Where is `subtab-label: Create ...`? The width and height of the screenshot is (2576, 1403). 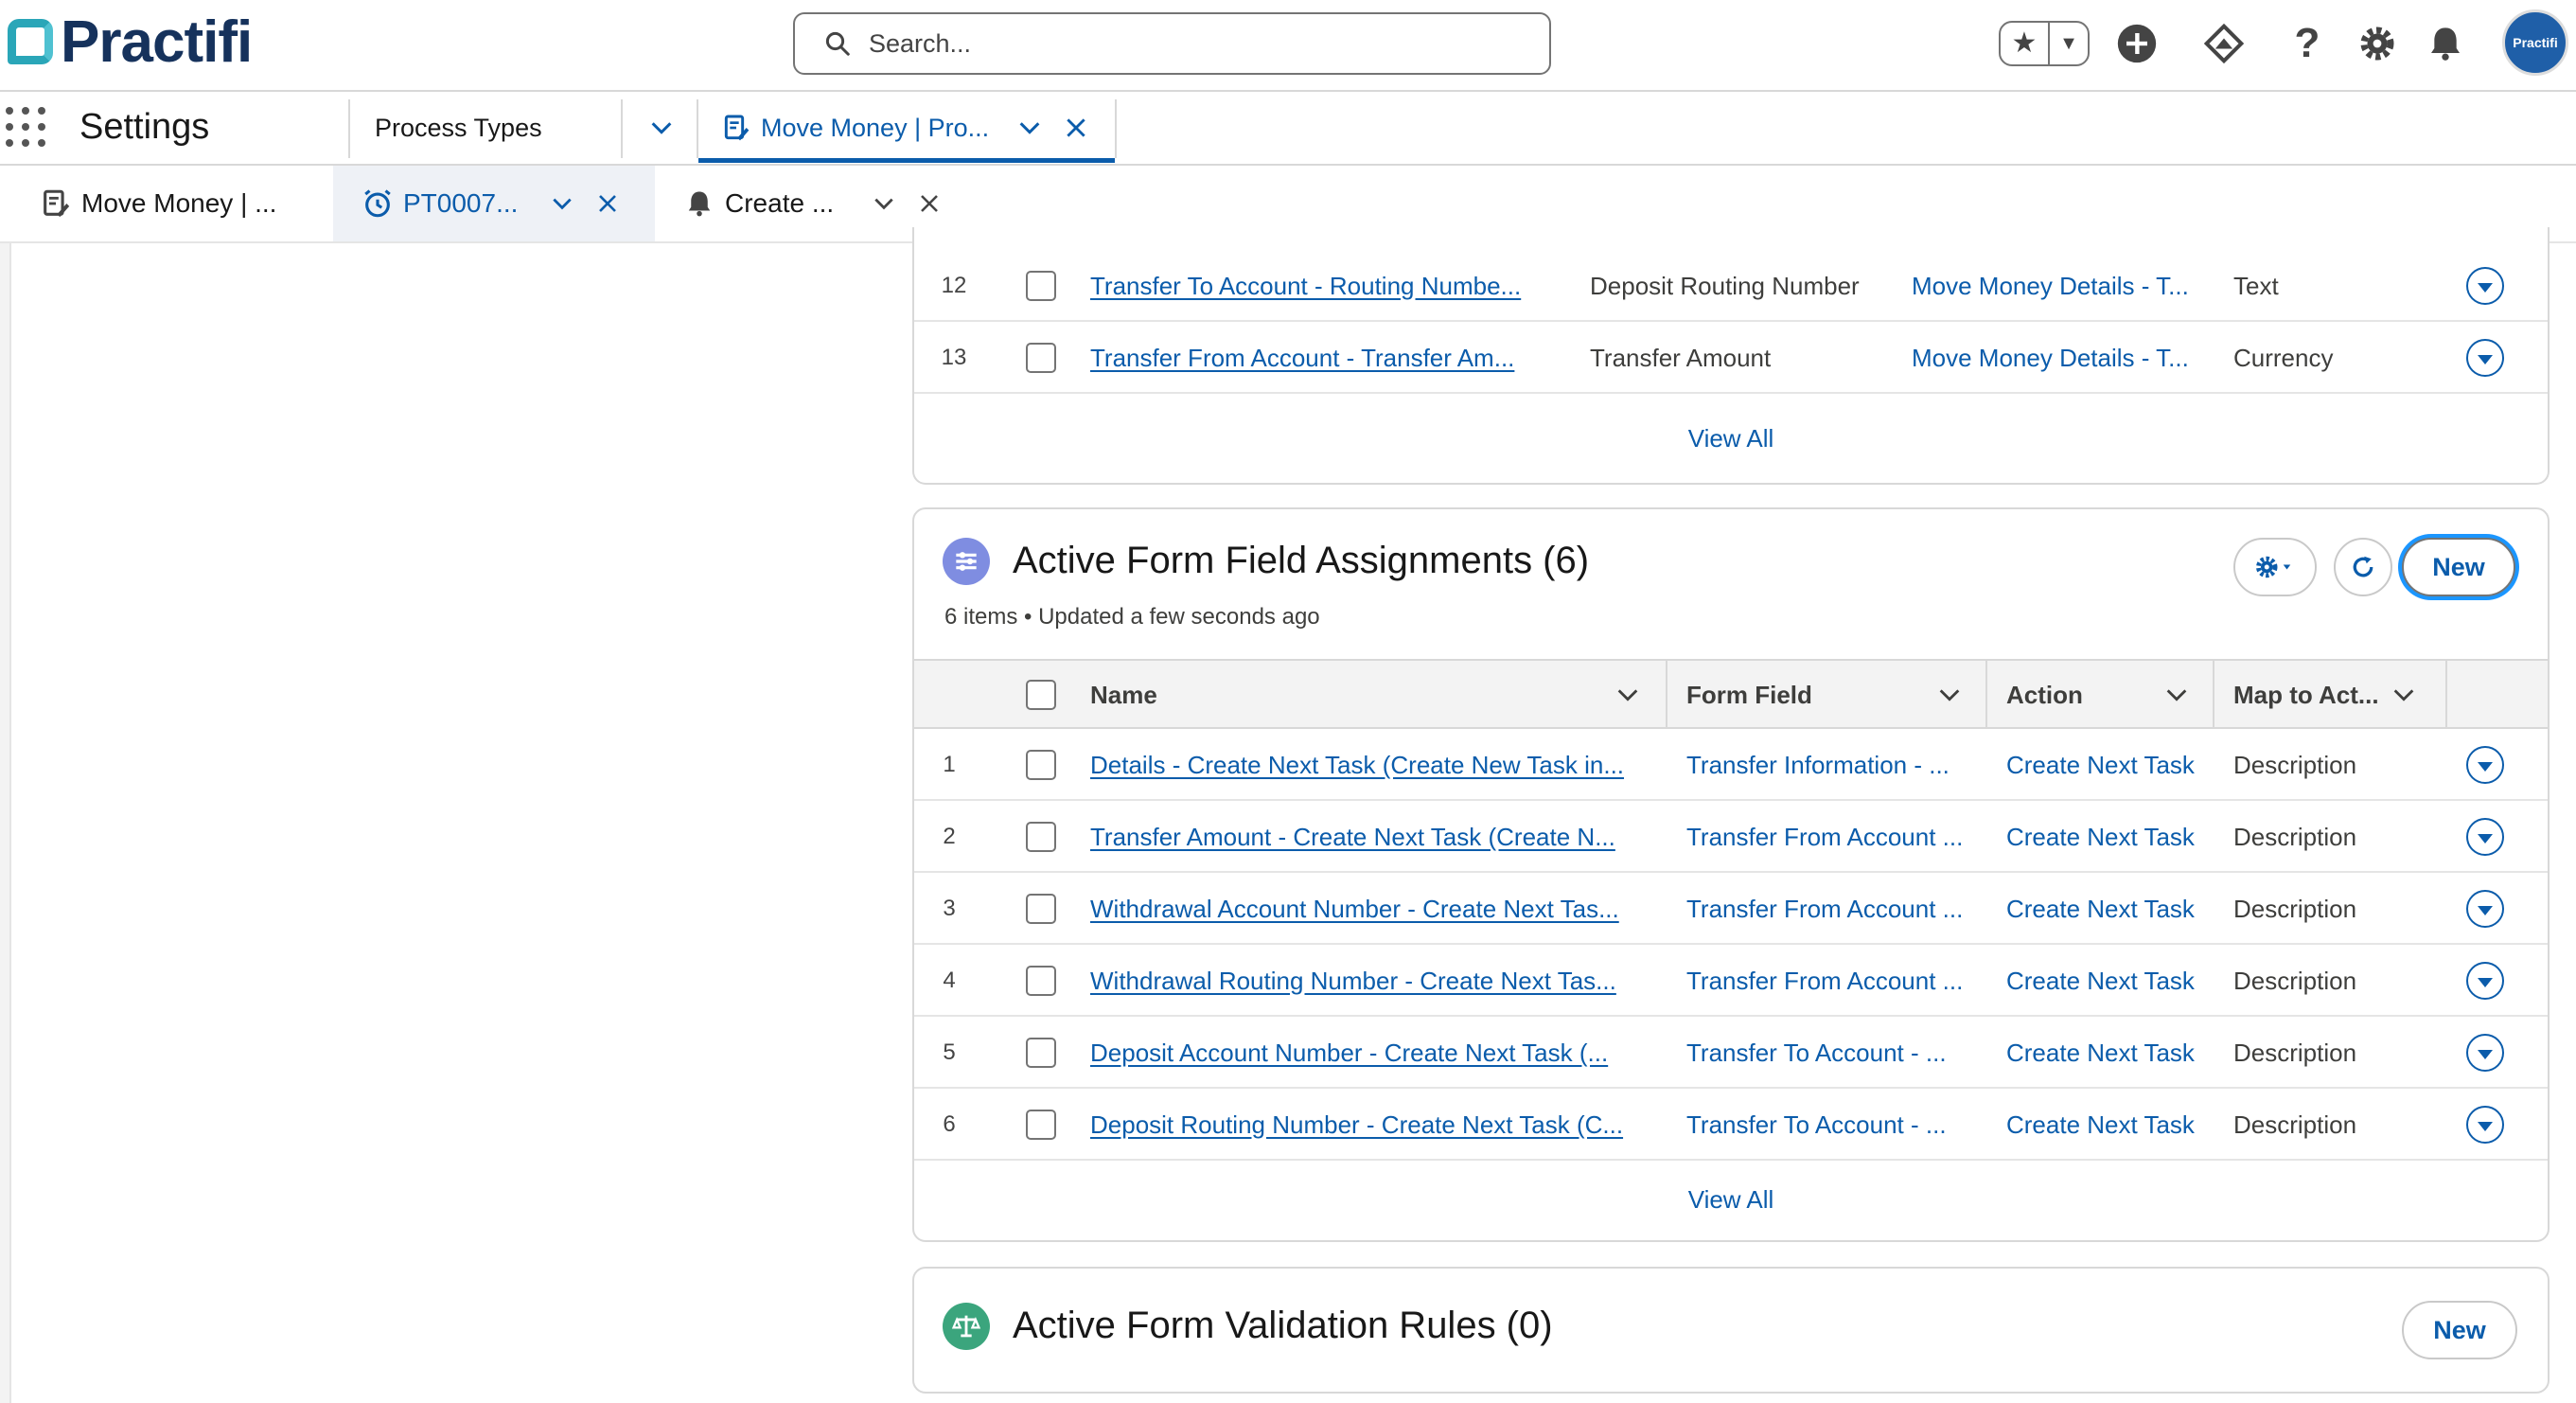 subtab-label: Create ... is located at coordinates (780, 203).